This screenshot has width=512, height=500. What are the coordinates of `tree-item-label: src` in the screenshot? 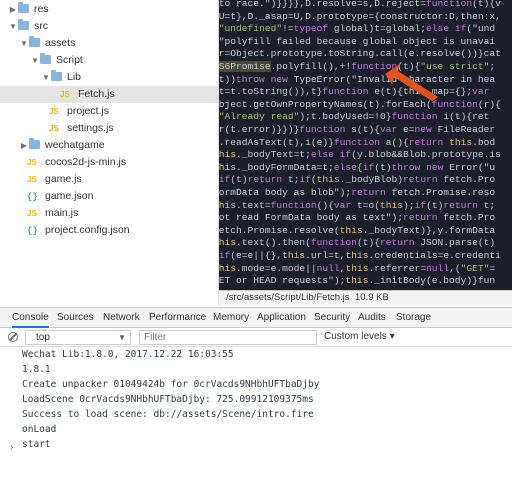 It's located at (41, 26).